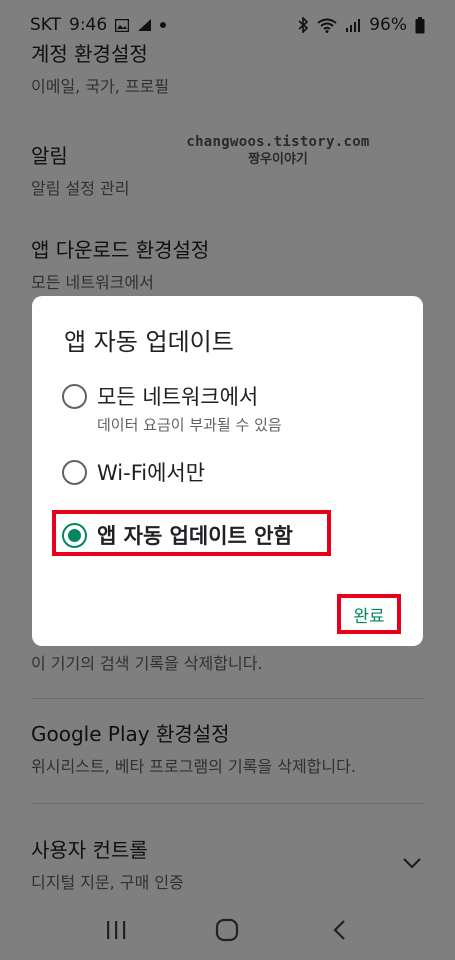 The width and height of the screenshot is (455, 960). Describe the element at coordinates (195, 536) in the screenshot. I see `option-label: 앱 자동 업데이트 안함` at that location.